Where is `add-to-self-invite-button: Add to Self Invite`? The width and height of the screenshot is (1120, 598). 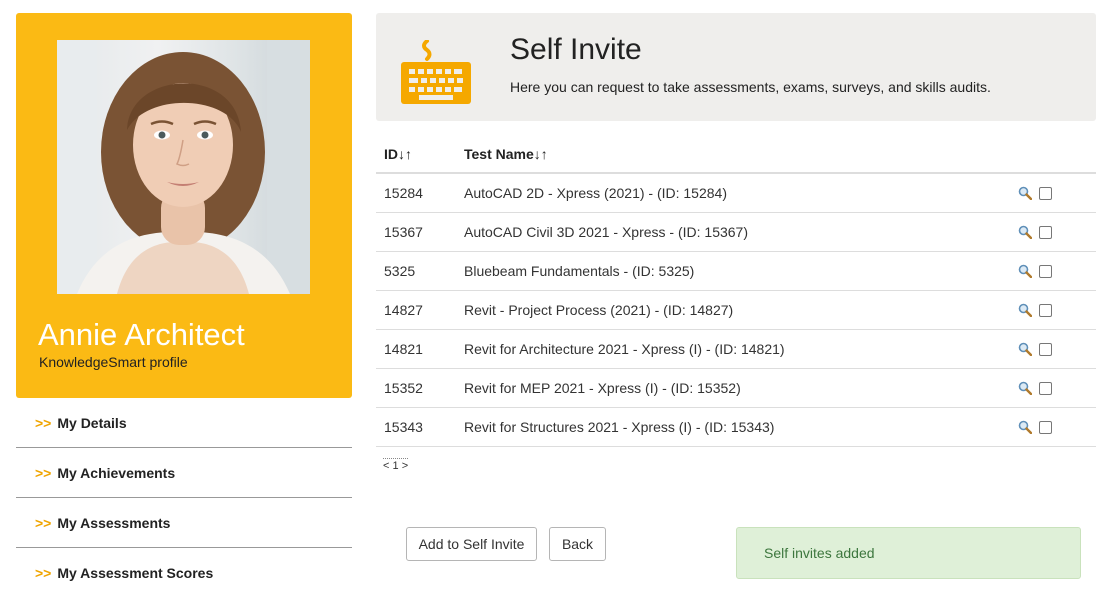
add-to-self-invite-button: Add to Self Invite is located at coordinates (471, 544).